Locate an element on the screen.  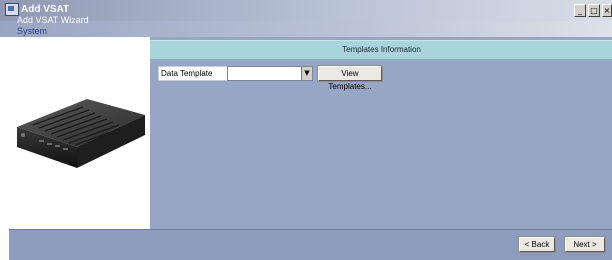
wizard-header: Add VSAT Wizard System is located at coordinates (306, 25).